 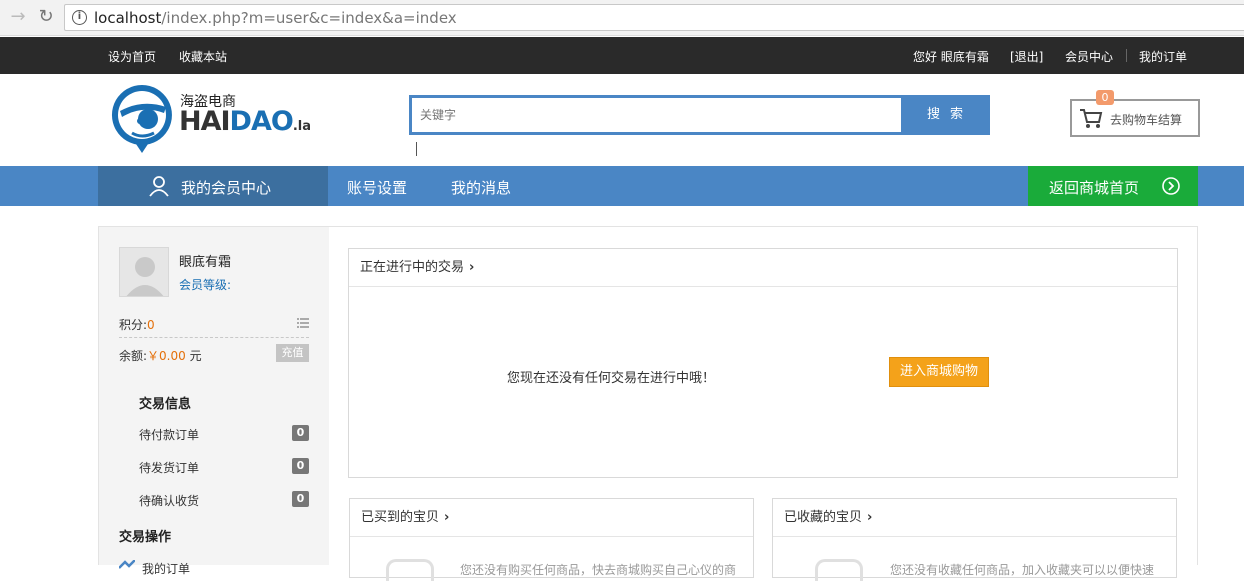 I want to click on cart-label: 去购物车结算, so click(x=1146, y=120).